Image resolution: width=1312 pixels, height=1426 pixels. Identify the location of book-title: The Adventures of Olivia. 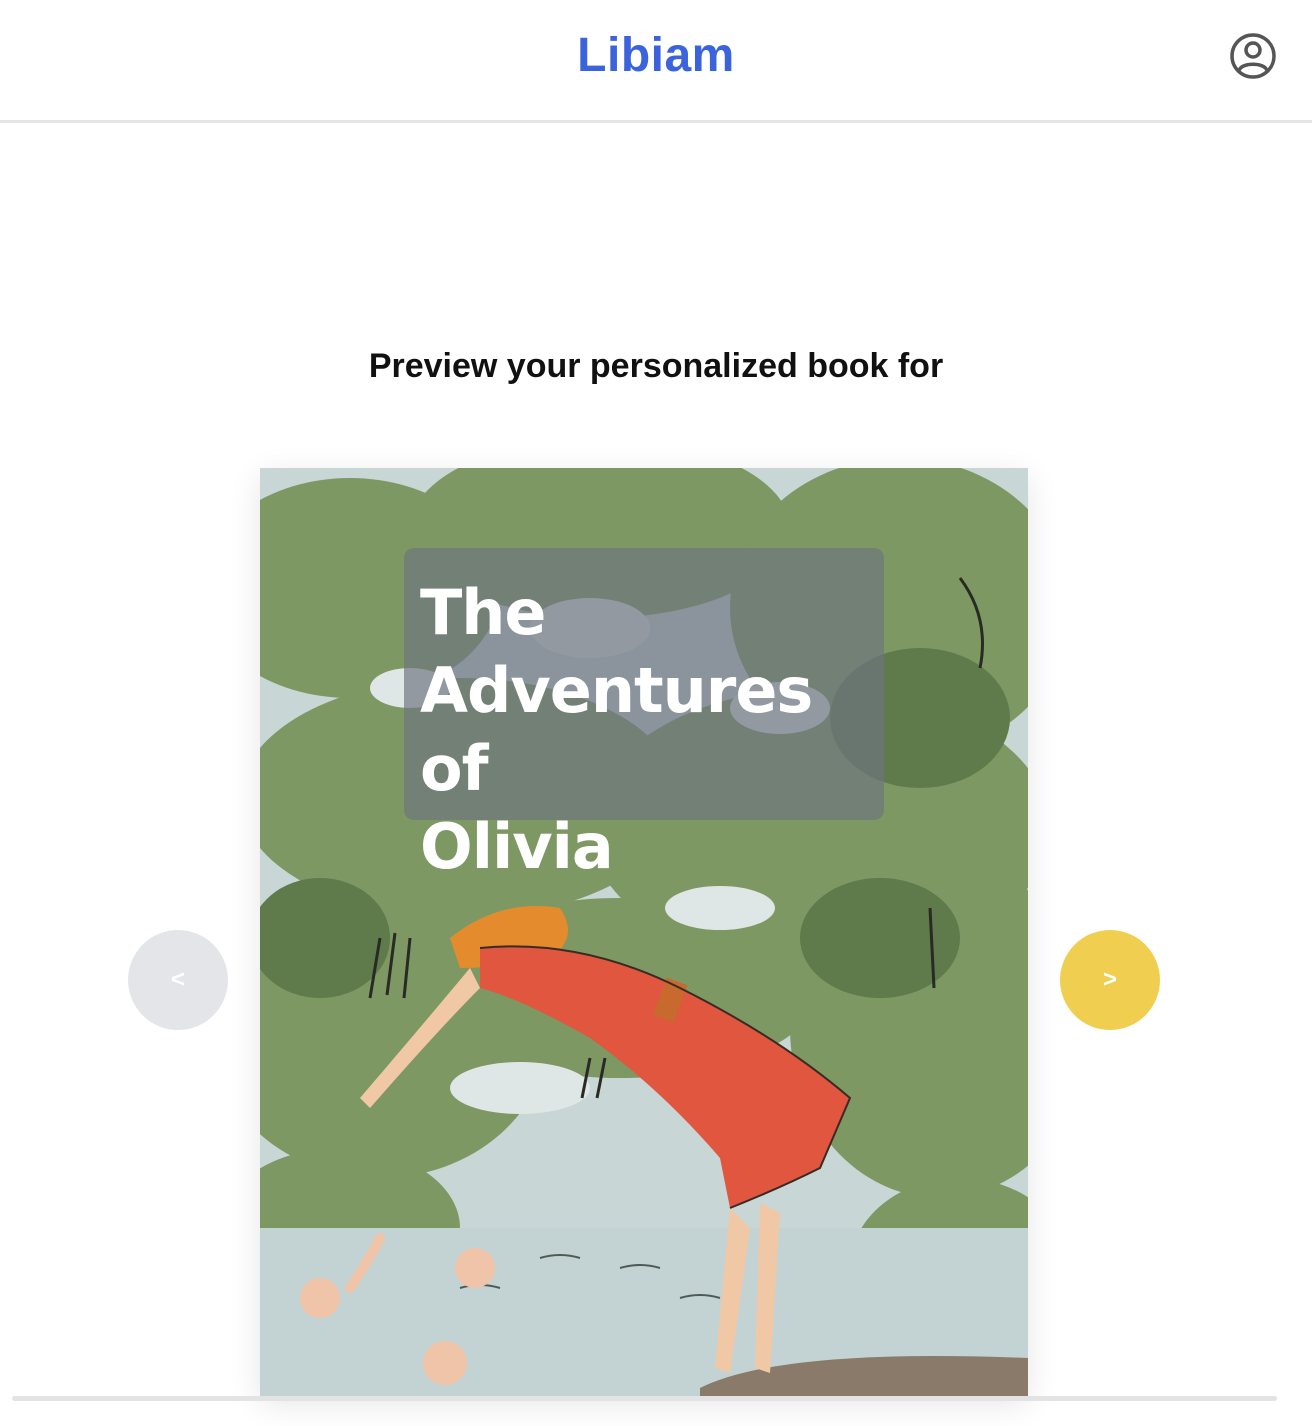
(650, 730).